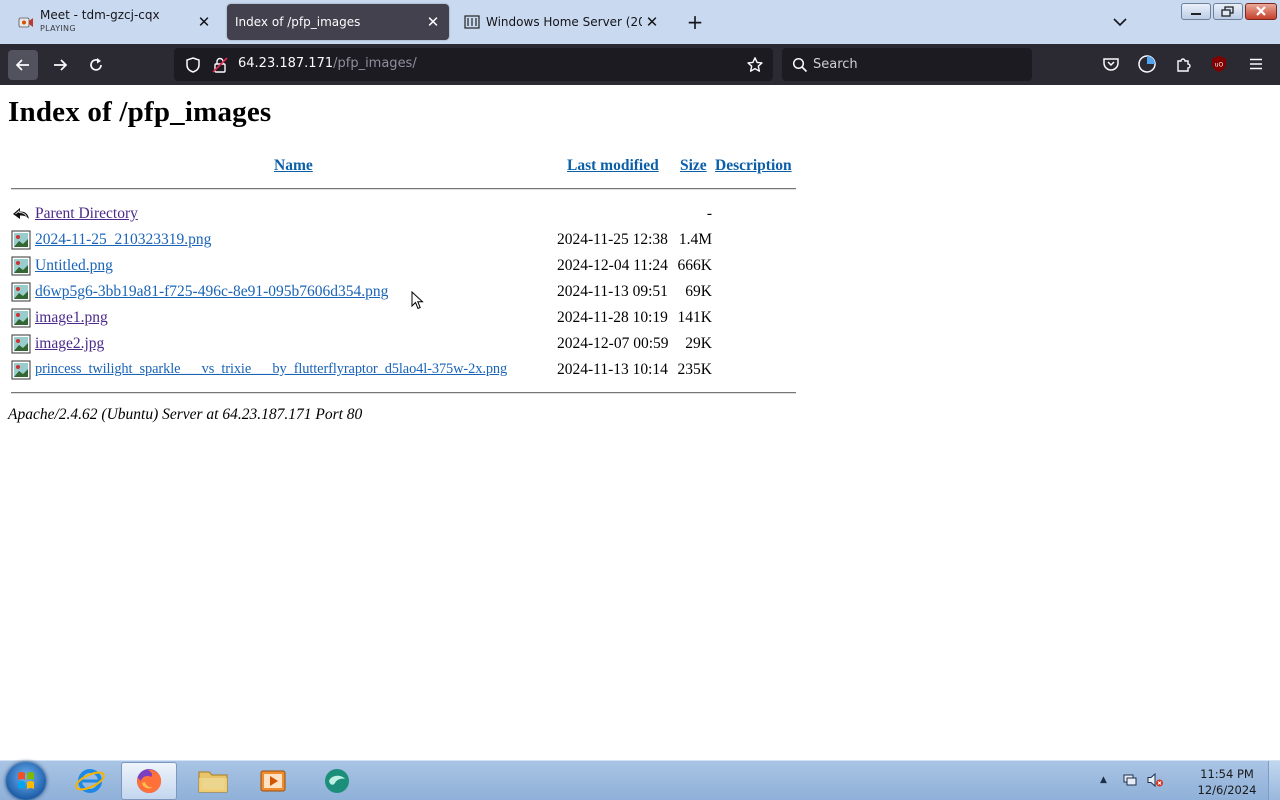  I want to click on search-icon, so click(800, 65).